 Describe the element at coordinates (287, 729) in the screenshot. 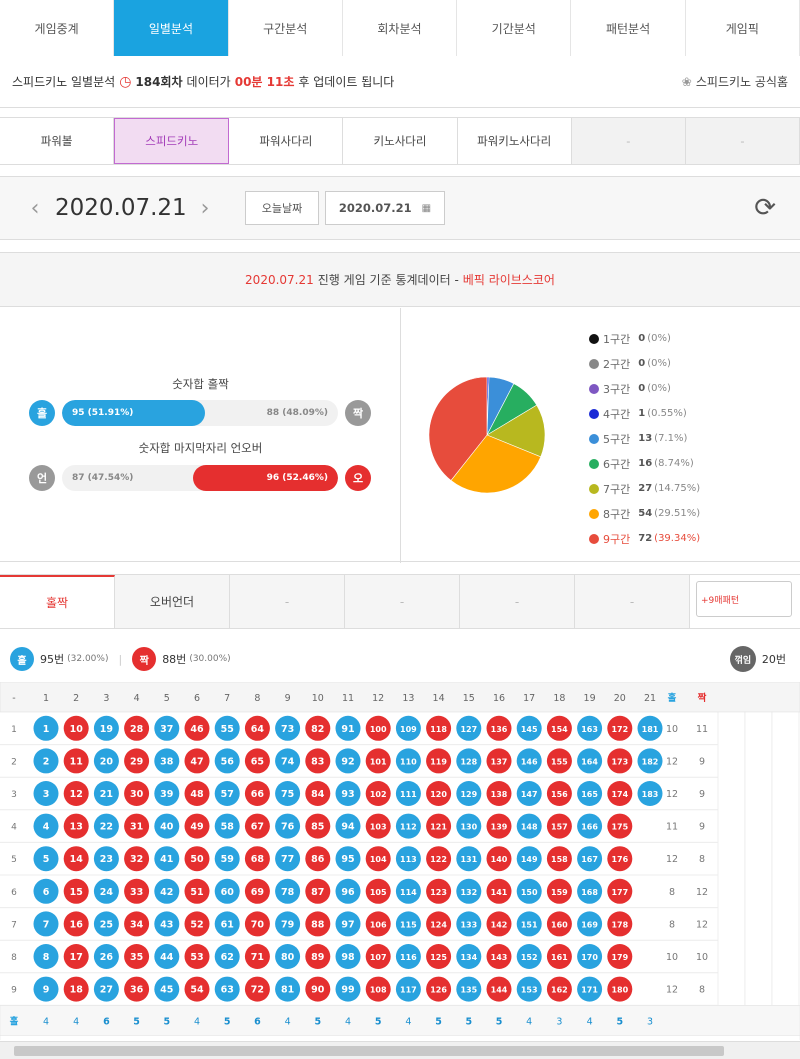

I see `result-ball-number: 73` at that location.